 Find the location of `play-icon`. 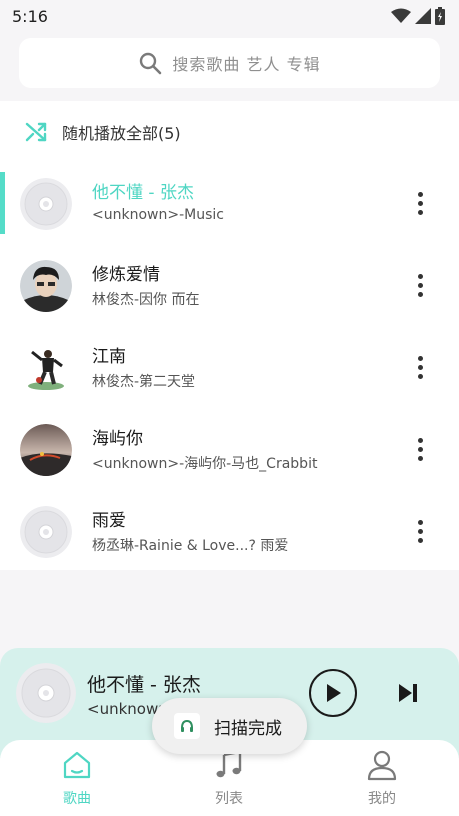

play-icon is located at coordinates (334, 693).